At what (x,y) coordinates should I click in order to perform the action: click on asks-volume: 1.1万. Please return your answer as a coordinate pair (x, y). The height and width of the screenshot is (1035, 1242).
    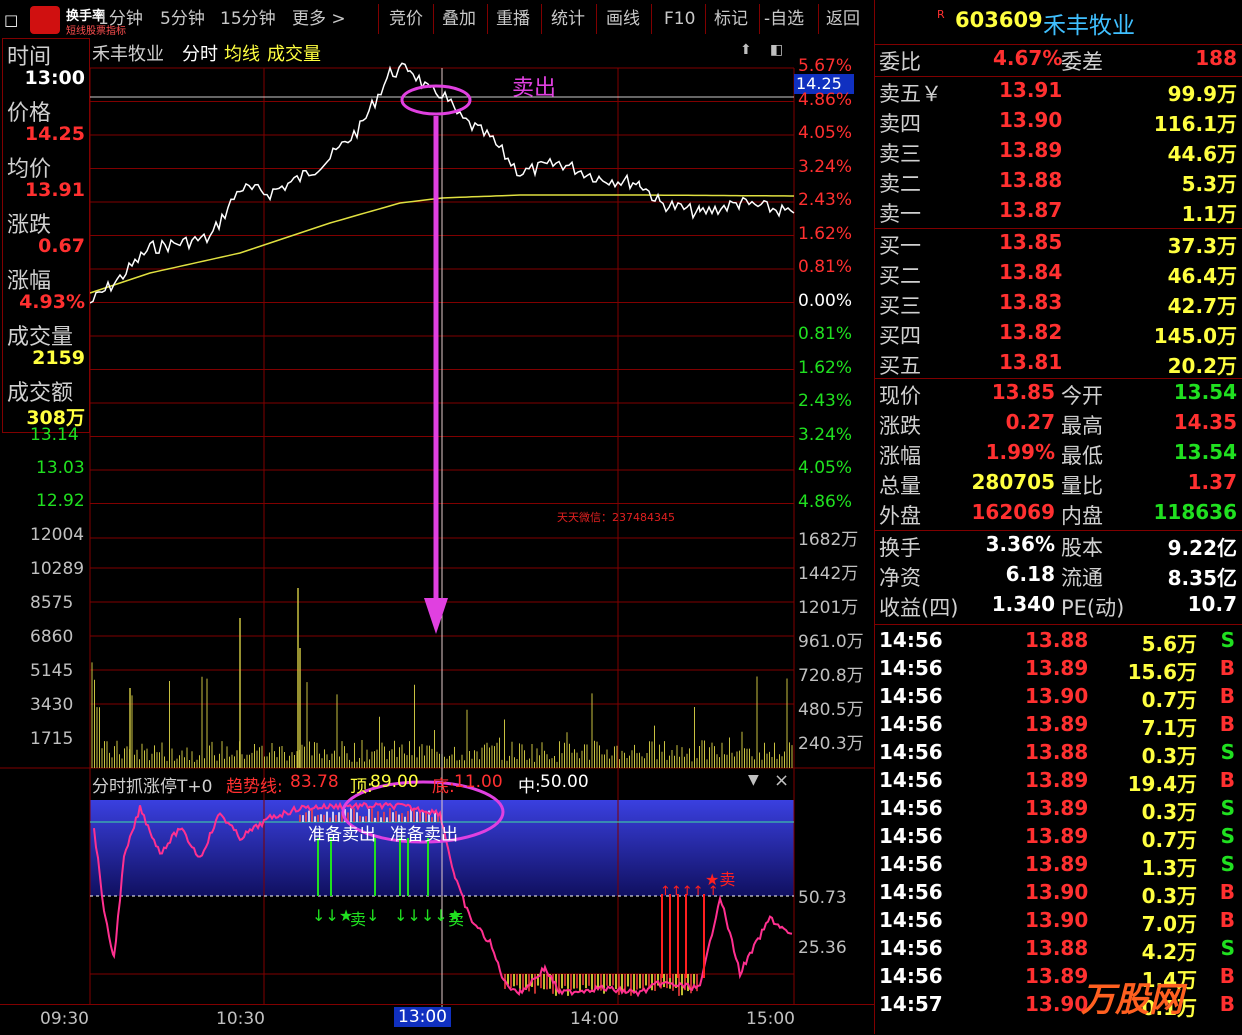
    Looking at the image, I should click on (1209, 214).